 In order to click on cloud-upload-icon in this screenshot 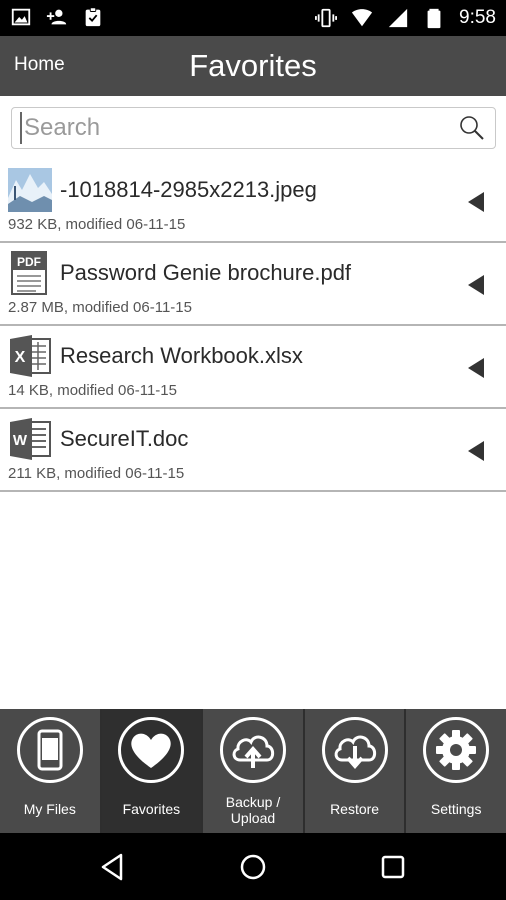, I will do `click(253, 751)`.